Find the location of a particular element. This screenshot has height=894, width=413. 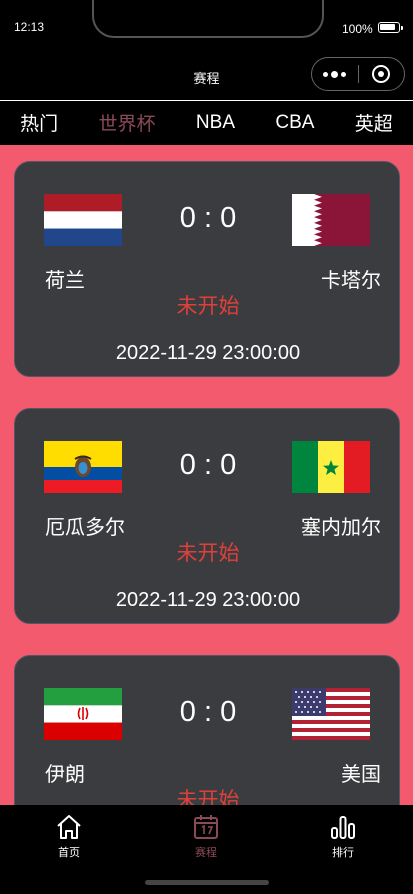

away-team-name: 卡塔尔 is located at coordinates (351, 281).